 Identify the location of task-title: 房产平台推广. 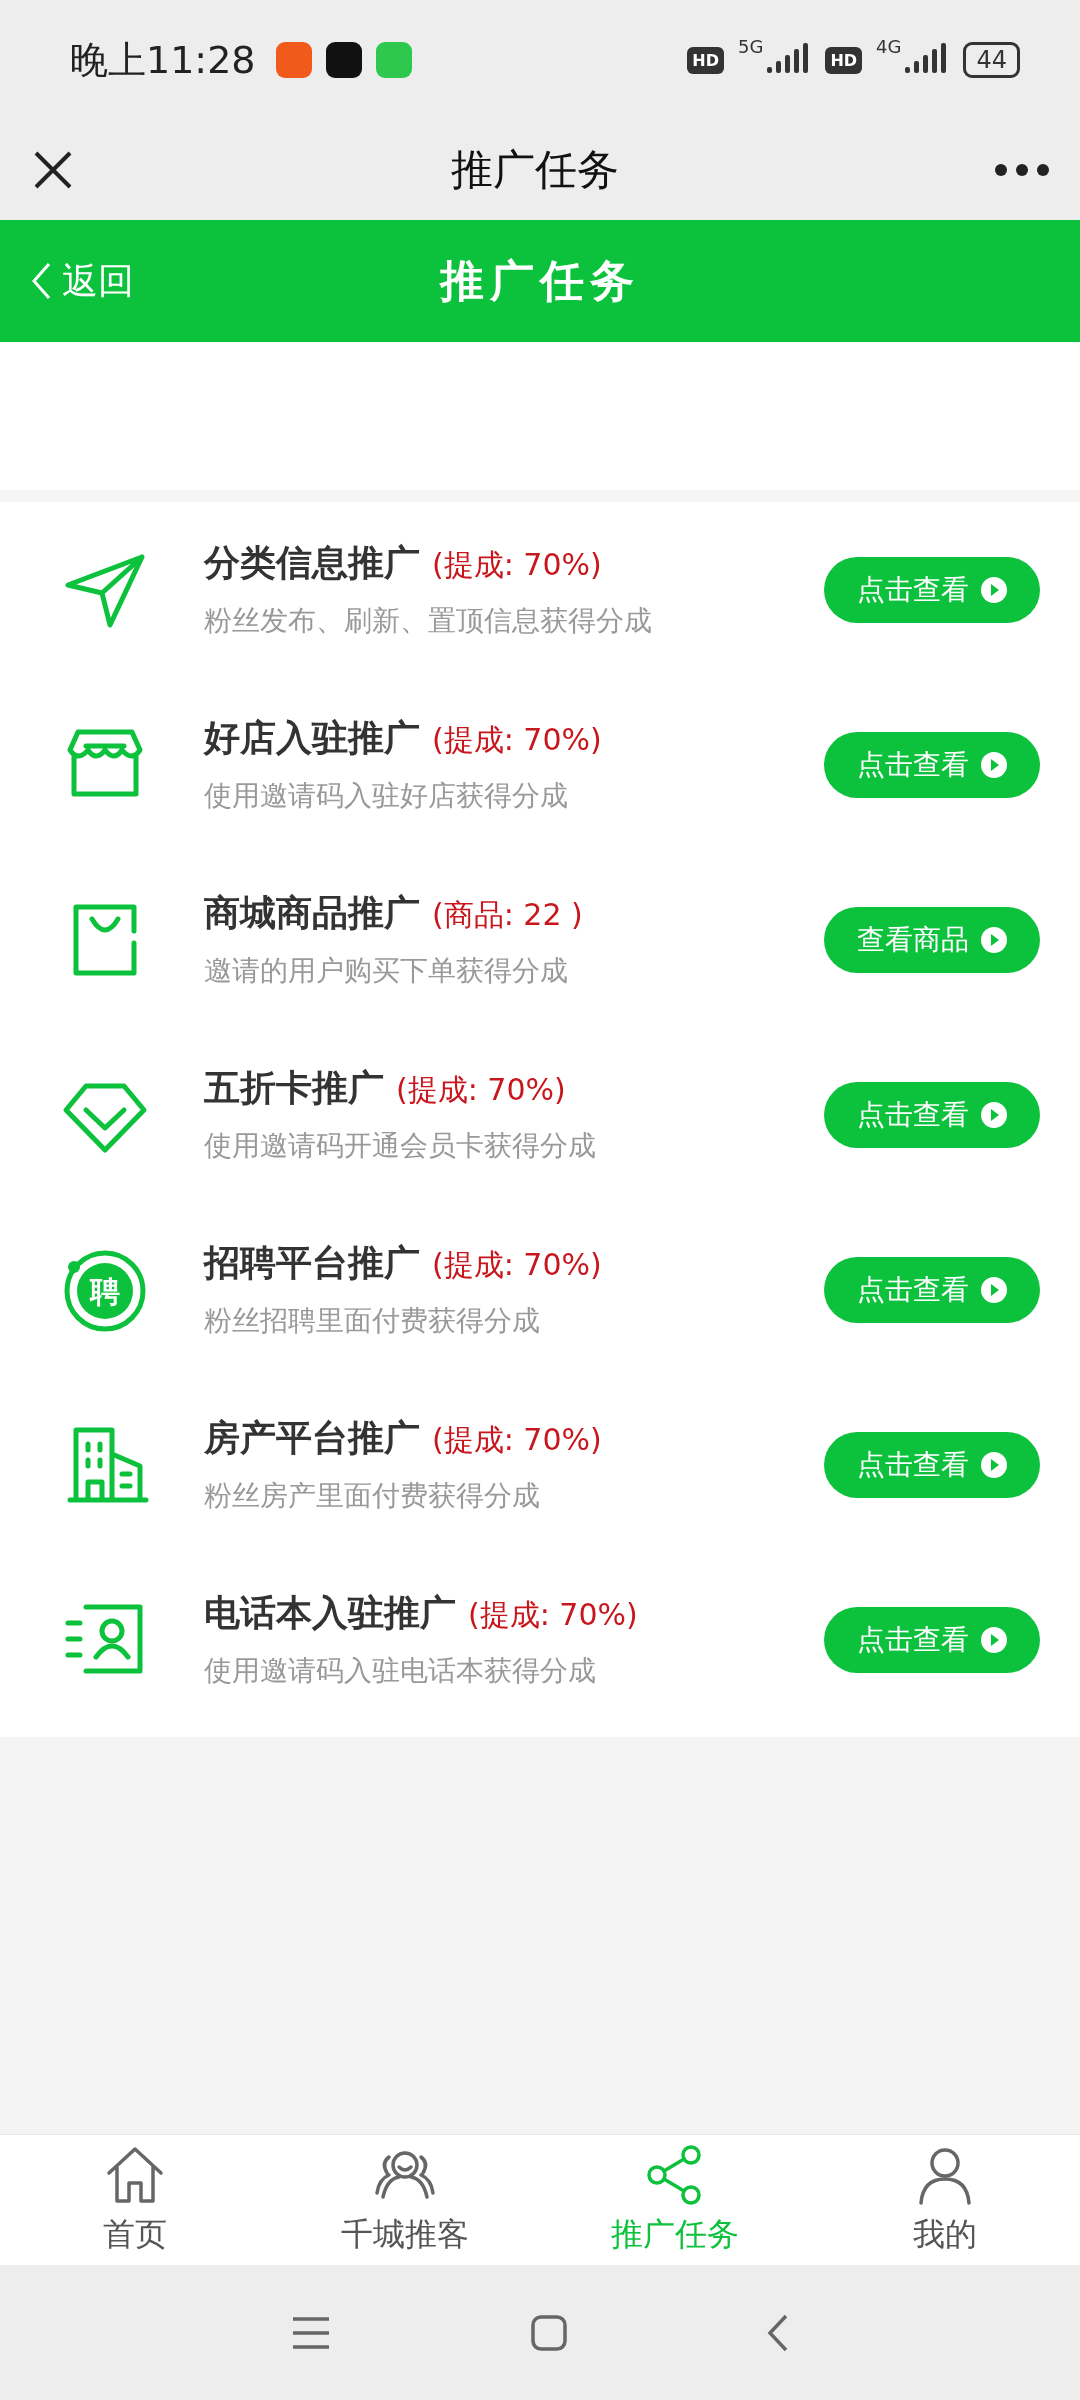
(312, 1438).